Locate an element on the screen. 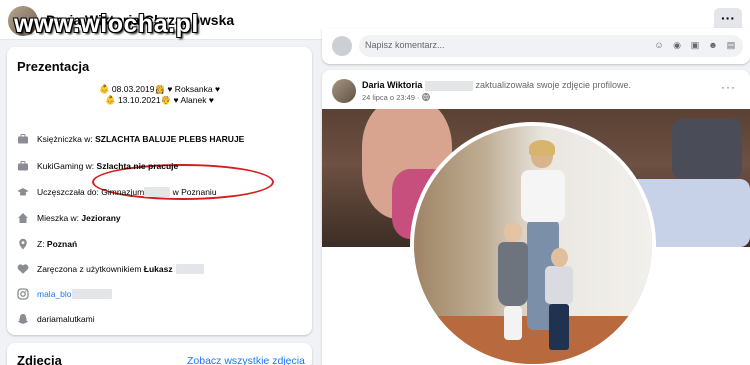 This screenshot has width=750, height=365. snapchat-icon is located at coordinates (23, 319).